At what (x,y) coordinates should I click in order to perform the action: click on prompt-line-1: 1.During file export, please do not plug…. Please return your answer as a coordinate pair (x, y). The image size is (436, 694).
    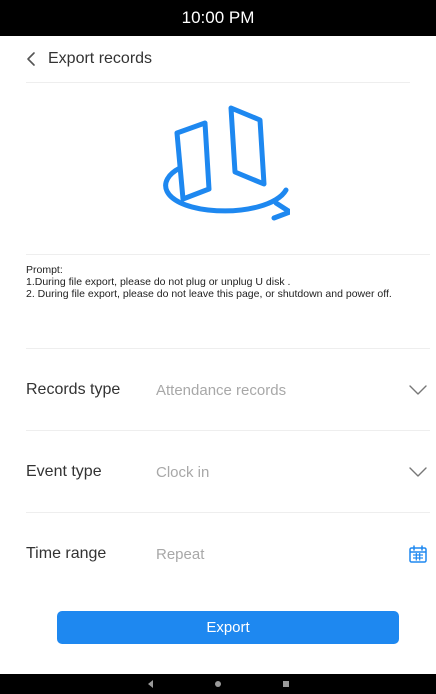
    Looking at the image, I should click on (158, 282).